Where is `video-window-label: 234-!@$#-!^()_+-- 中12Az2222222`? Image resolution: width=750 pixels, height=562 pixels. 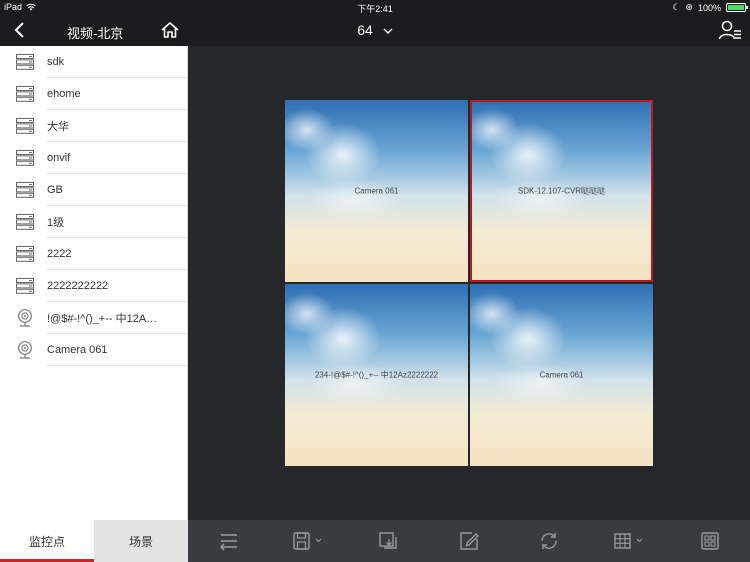
video-window-label: 234-!@$#-!^()_+-- 中12Az2222222 is located at coordinates (376, 375).